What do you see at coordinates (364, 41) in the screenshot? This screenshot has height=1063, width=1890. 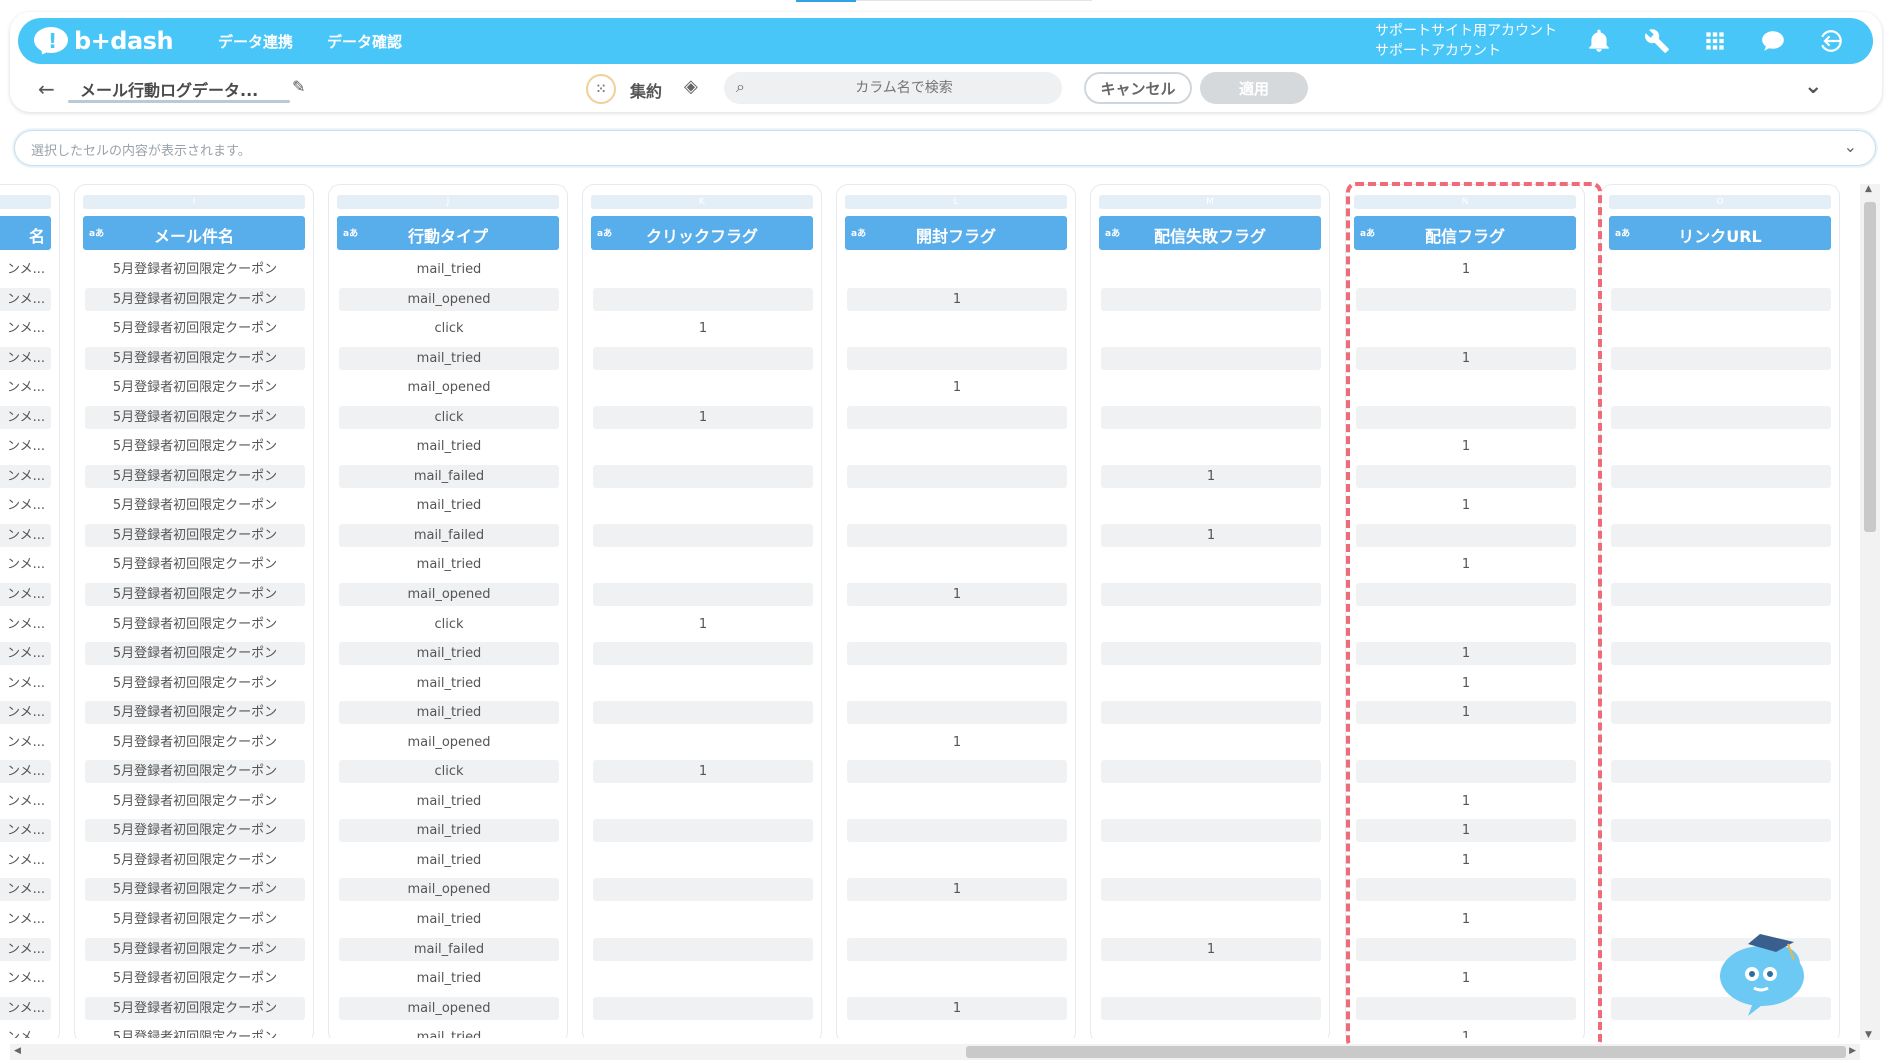 I see `nav-data-check: データ確認` at bounding box center [364, 41].